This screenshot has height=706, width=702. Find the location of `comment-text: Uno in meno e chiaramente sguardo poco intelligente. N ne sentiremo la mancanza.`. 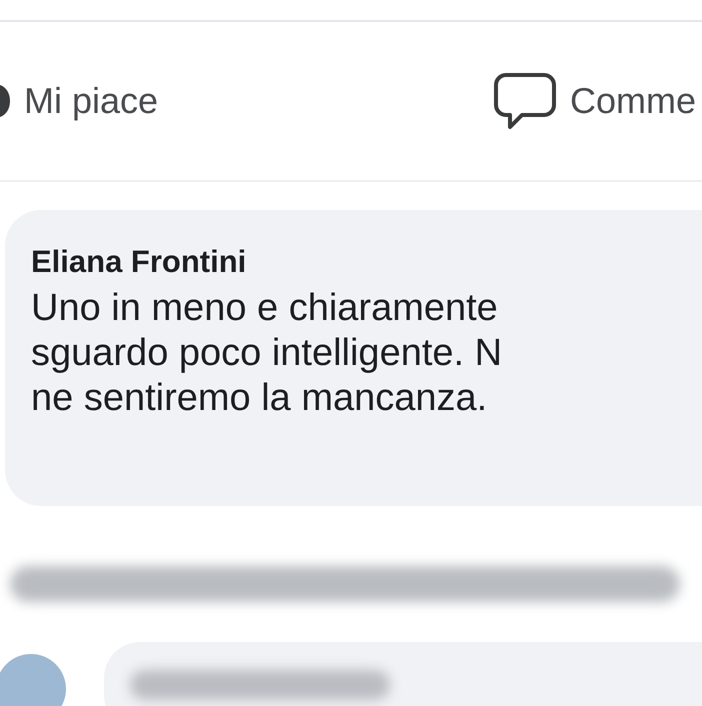

comment-text: Uno in meno e chiaramente sguardo poco intelligente. N ne sentiremo la mancanza. is located at coordinates (267, 353).